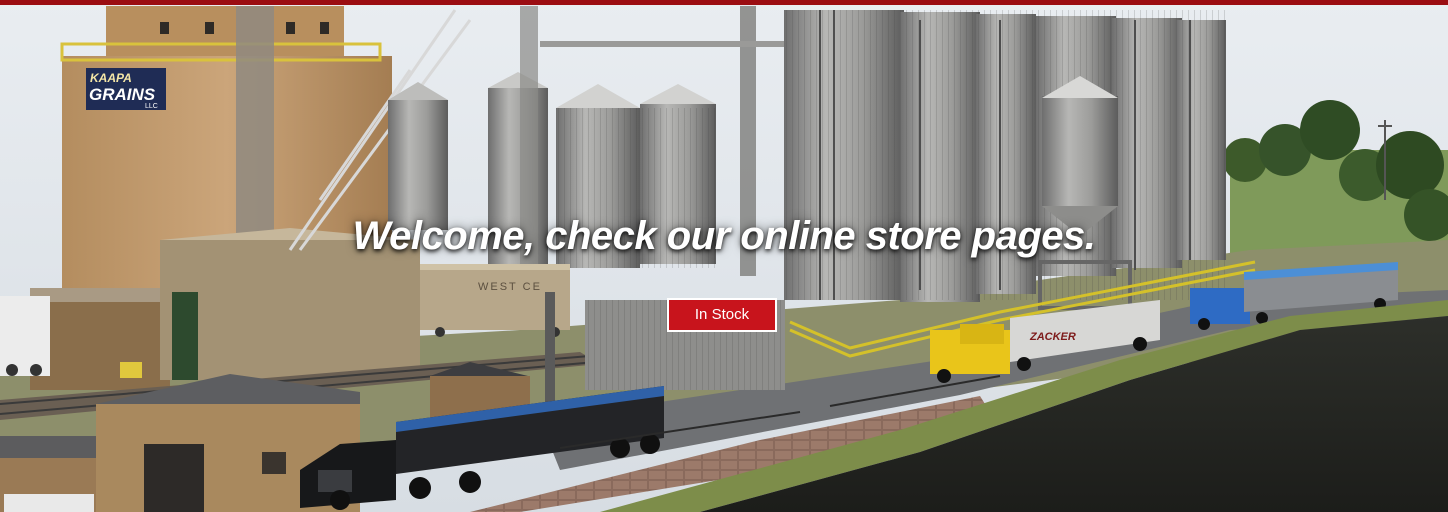 This screenshot has height=512, width=1448. What do you see at coordinates (510, 287) in the screenshot?
I see `hopper-car-lettering: WEST CE` at bounding box center [510, 287].